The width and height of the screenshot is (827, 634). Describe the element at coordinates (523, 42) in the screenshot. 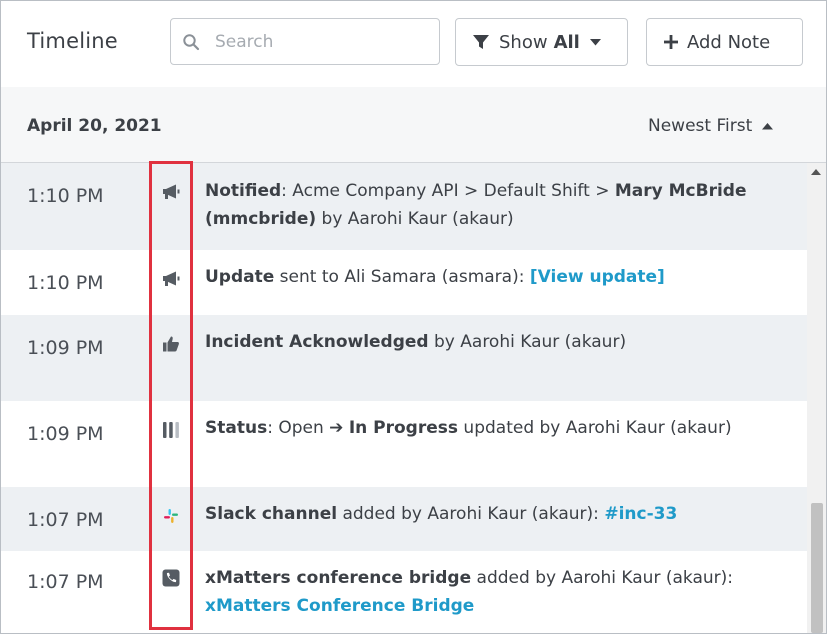

I see `show-label: Show` at that location.